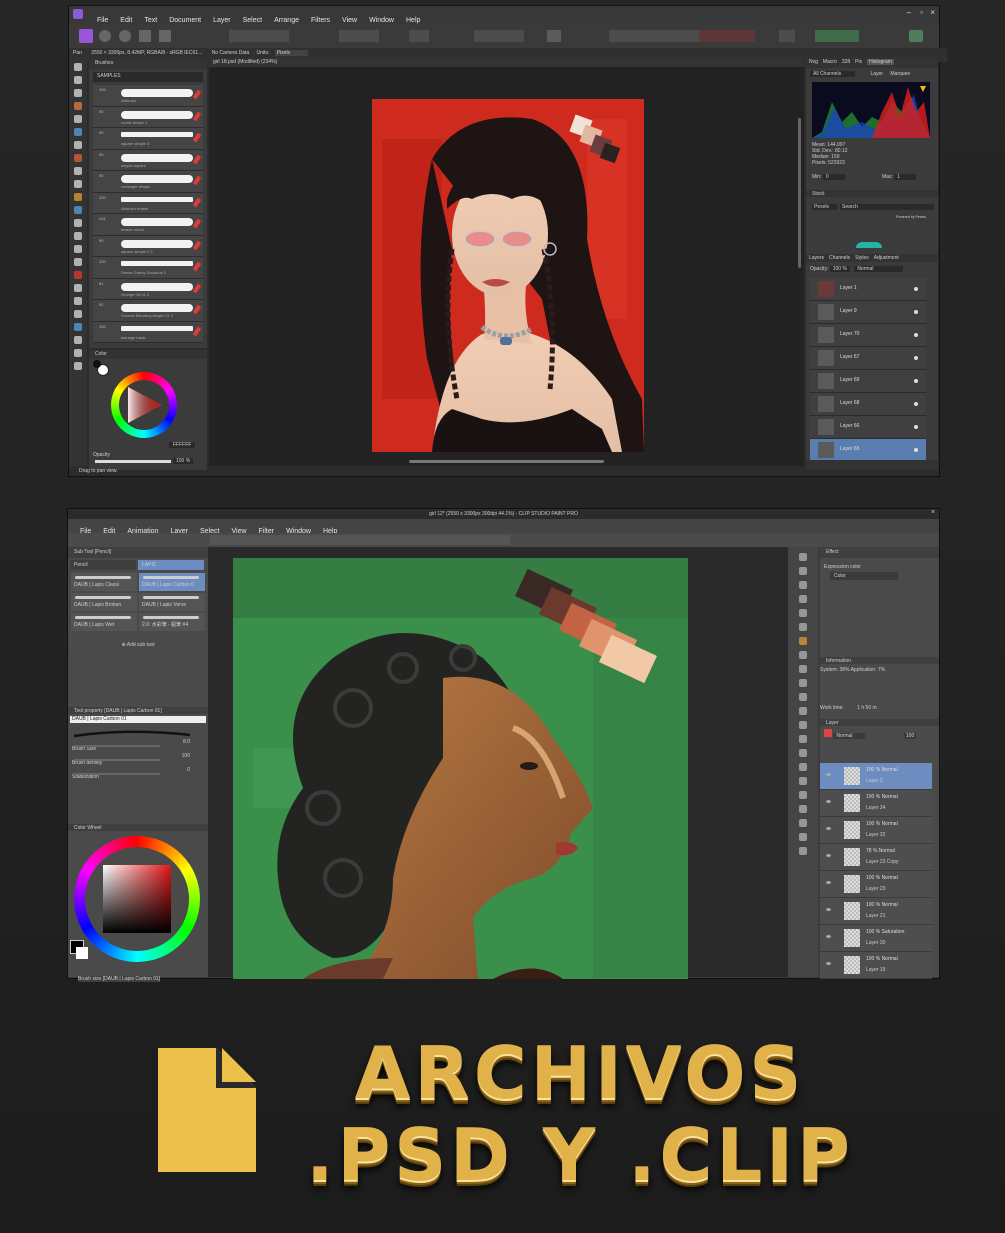 The width and height of the screenshot is (1005, 1233). What do you see at coordinates (171, 565) in the screenshot?
I see `subtool-group-tab: LAPIZ` at bounding box center [171, 565].